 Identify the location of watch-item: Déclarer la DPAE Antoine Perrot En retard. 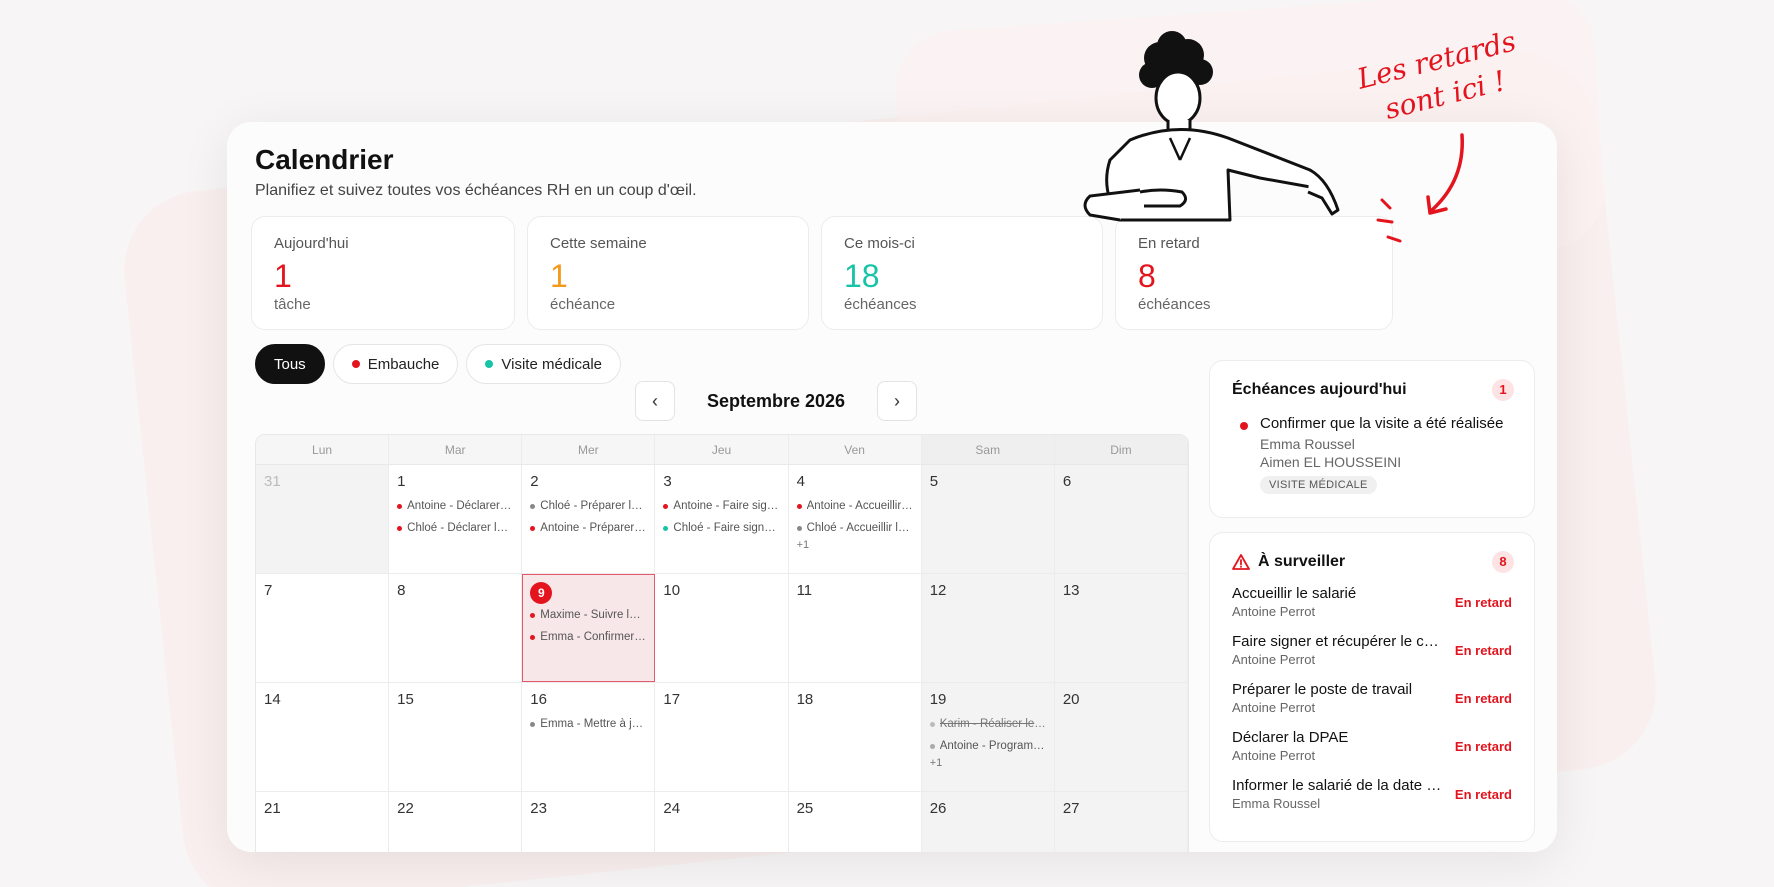
(1372, 746).